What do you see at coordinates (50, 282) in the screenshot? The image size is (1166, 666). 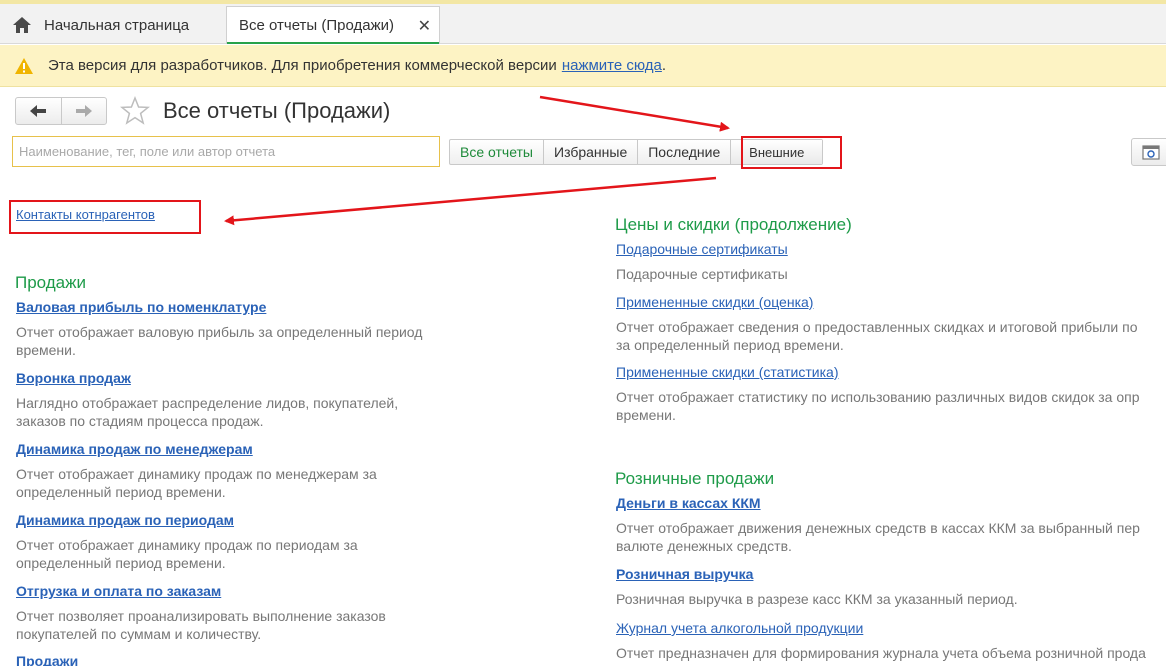 I see `section-title-sales: Продажи` at bounding box center [50, 282].